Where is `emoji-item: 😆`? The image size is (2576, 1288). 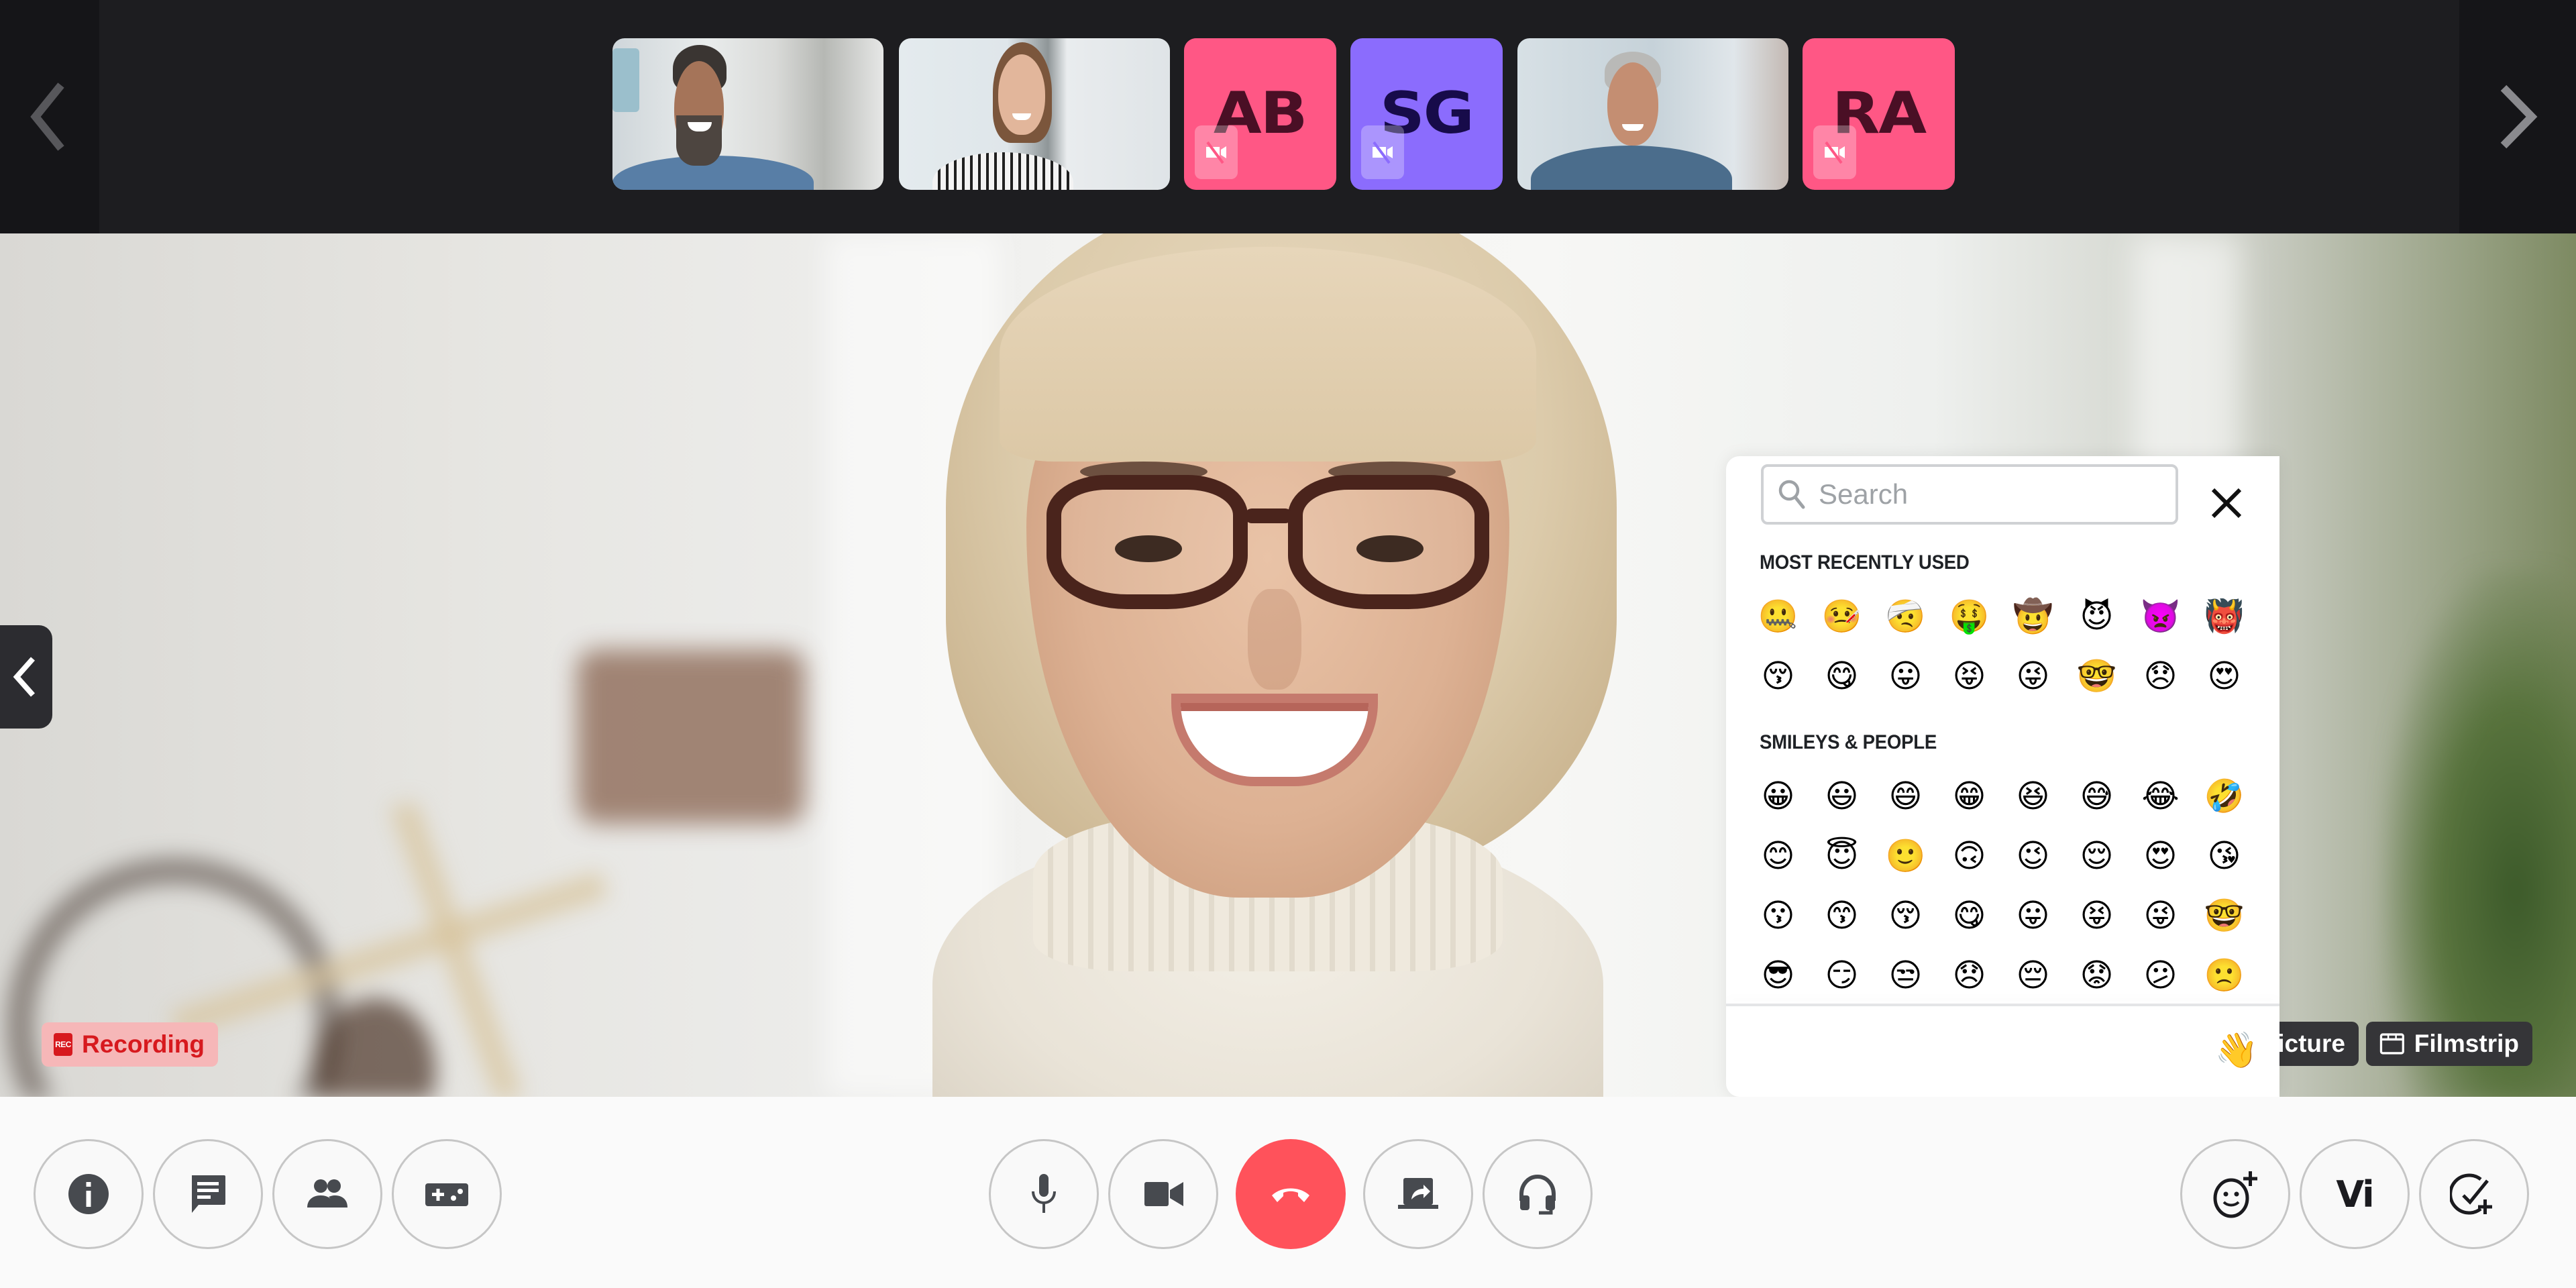 emoji-item: 😆 is located at coordinates (2033, 796).